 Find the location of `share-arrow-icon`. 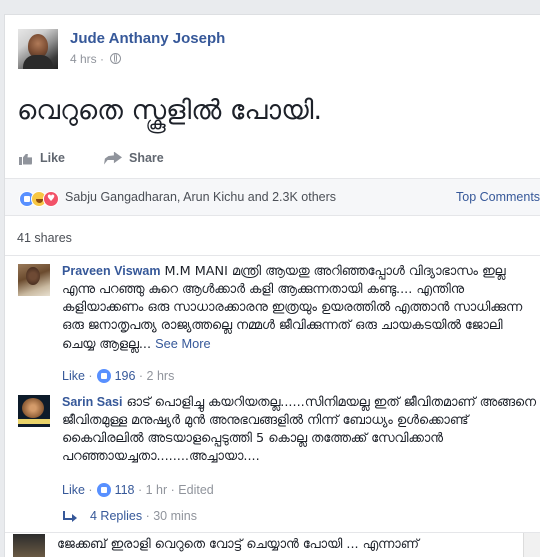

share-arrow-icon is located at coordinates (113, 158).